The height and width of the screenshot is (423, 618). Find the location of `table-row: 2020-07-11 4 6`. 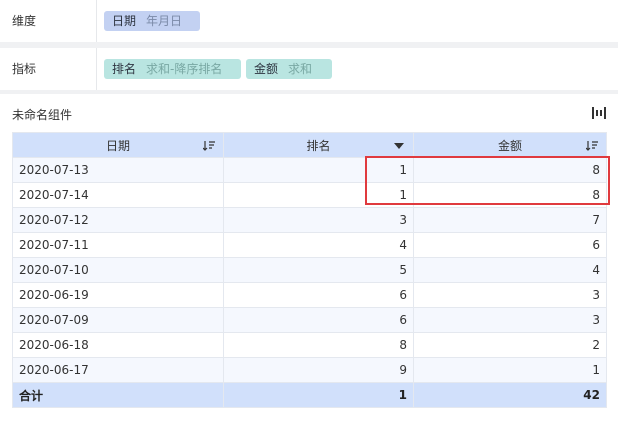

table-row: 2020-07-11 4 6 is located at coordinates (309, 245).